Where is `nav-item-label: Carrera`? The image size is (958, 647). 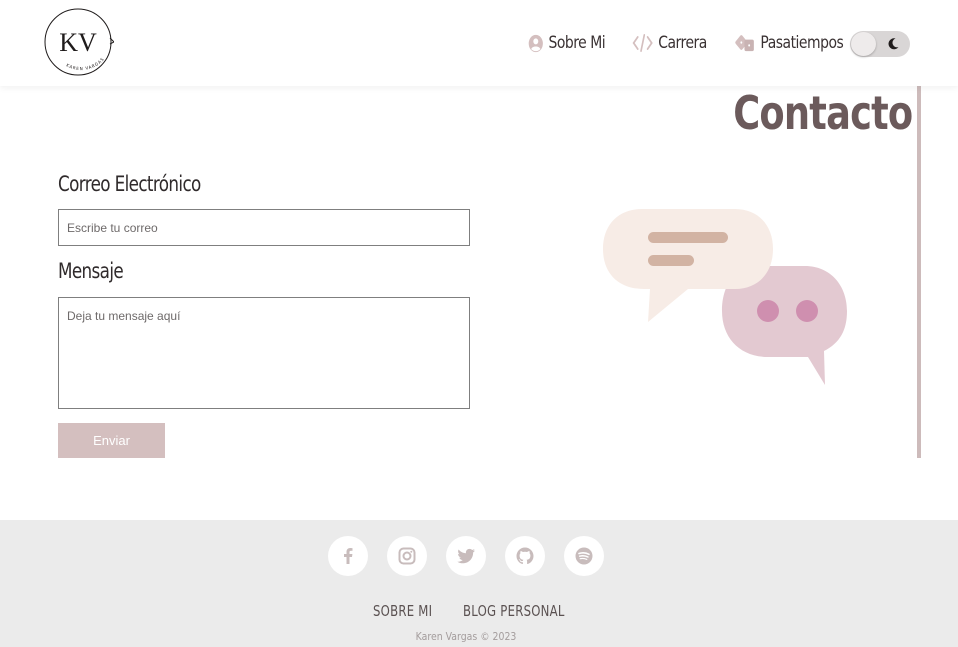 nav-item-label: Carrera is located at coordinates (682, 43).